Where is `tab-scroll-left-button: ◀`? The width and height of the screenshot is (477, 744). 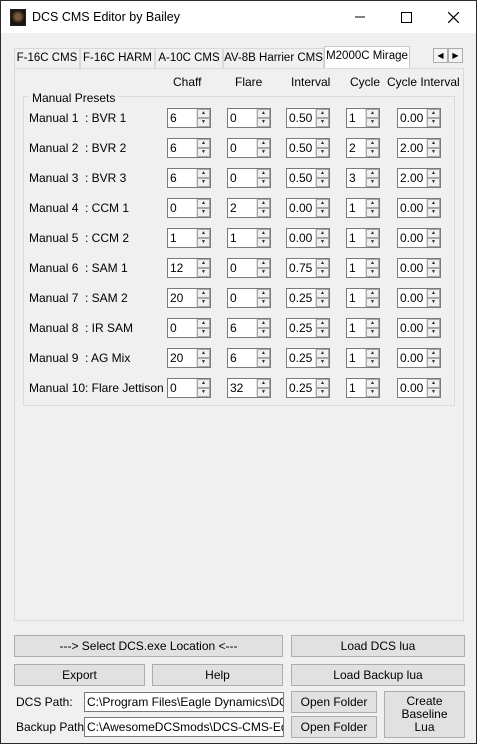 tab-scroll-left-button: ◀ is located at coordinates (440, 55).